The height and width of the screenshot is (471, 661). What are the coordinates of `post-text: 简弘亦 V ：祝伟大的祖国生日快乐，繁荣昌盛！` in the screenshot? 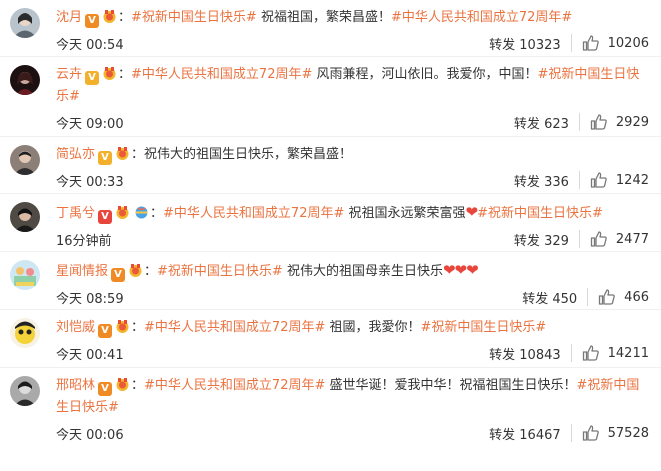 It's located at (204, 156).